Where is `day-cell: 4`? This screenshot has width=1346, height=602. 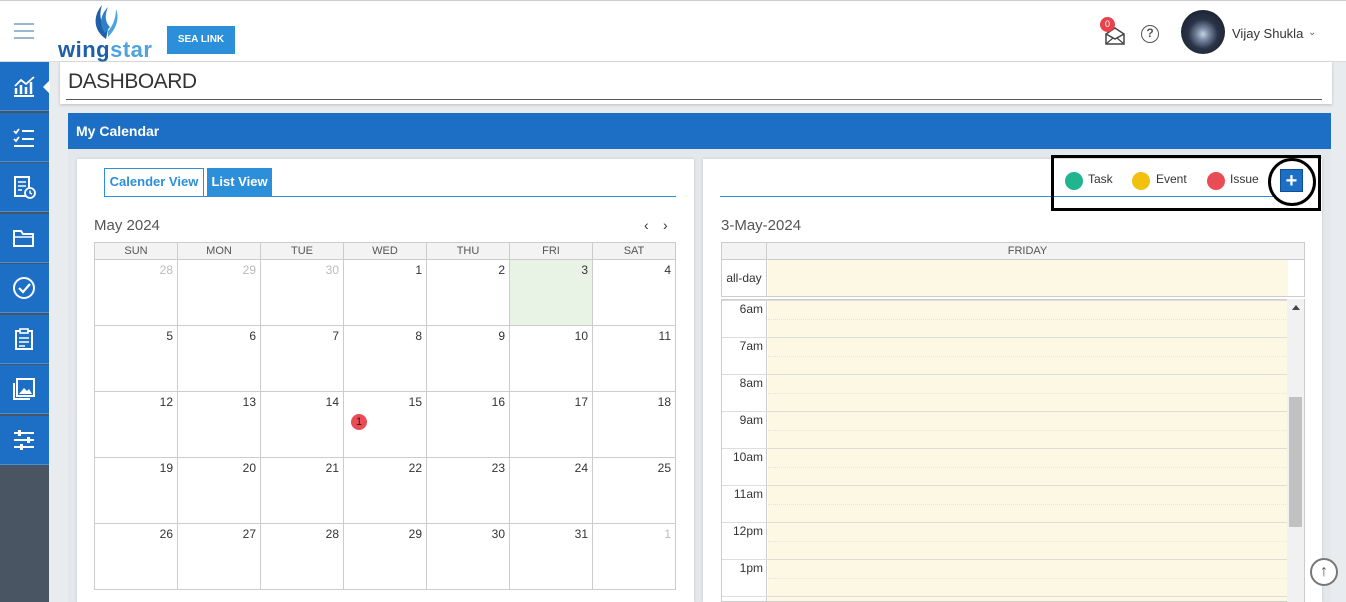
day-cell: 4 is located at coordinates (634, 292).